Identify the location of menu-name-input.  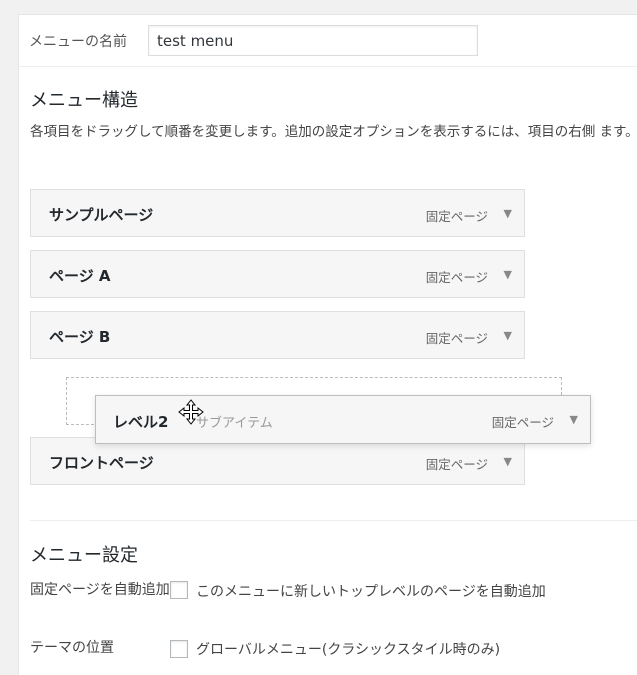
(313, 40).